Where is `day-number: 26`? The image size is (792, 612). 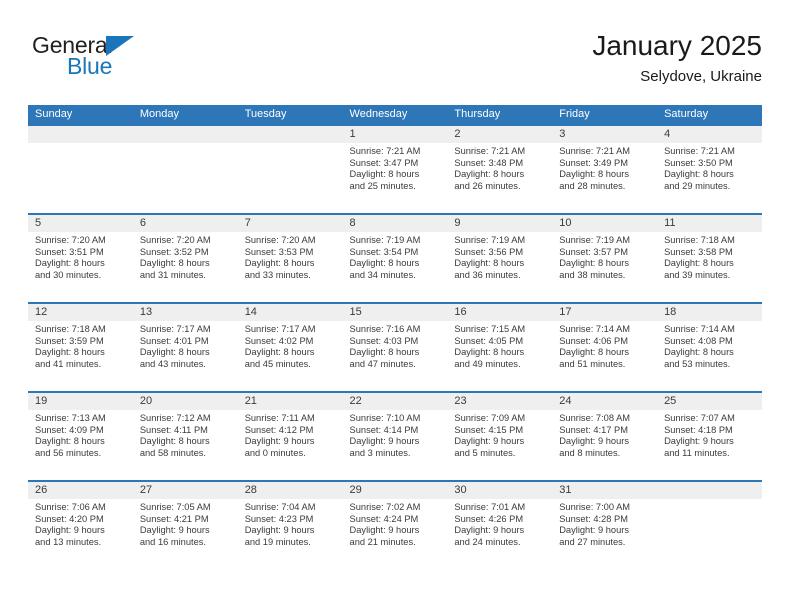
day-number: 26 is located at coordinates (80, 490).